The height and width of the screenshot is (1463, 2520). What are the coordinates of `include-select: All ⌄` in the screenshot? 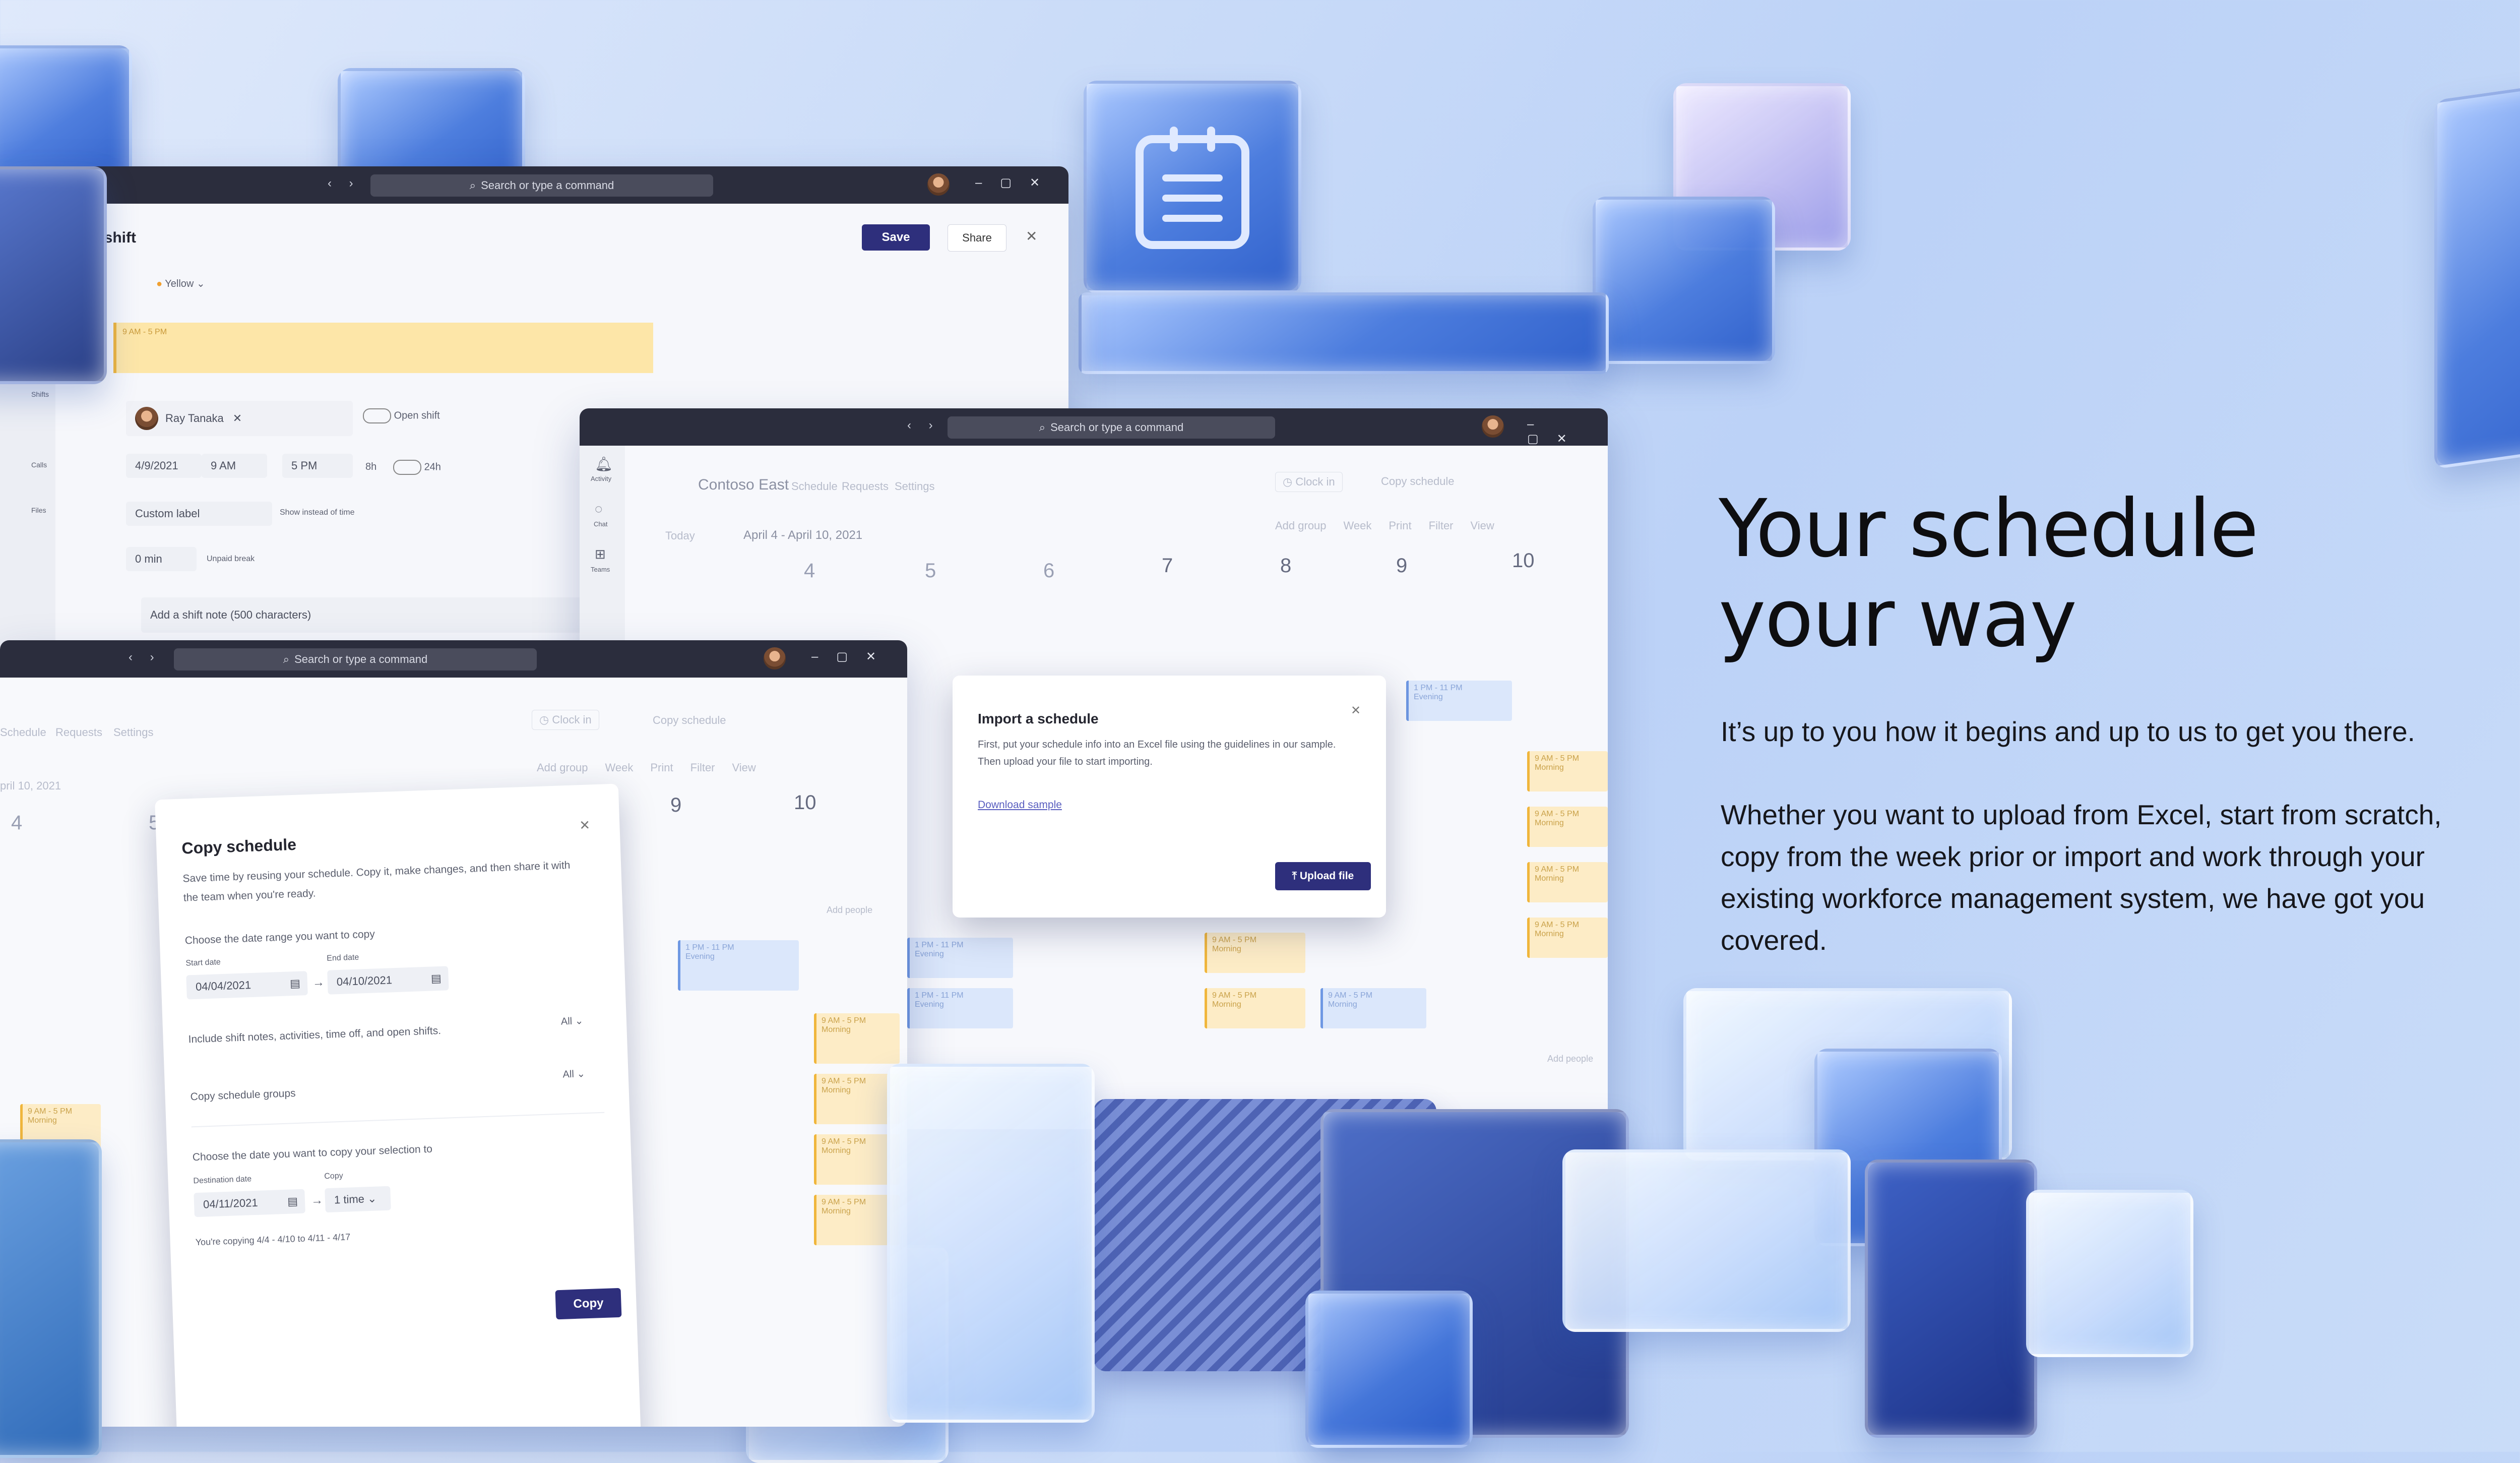 It's located at (572, 1021).